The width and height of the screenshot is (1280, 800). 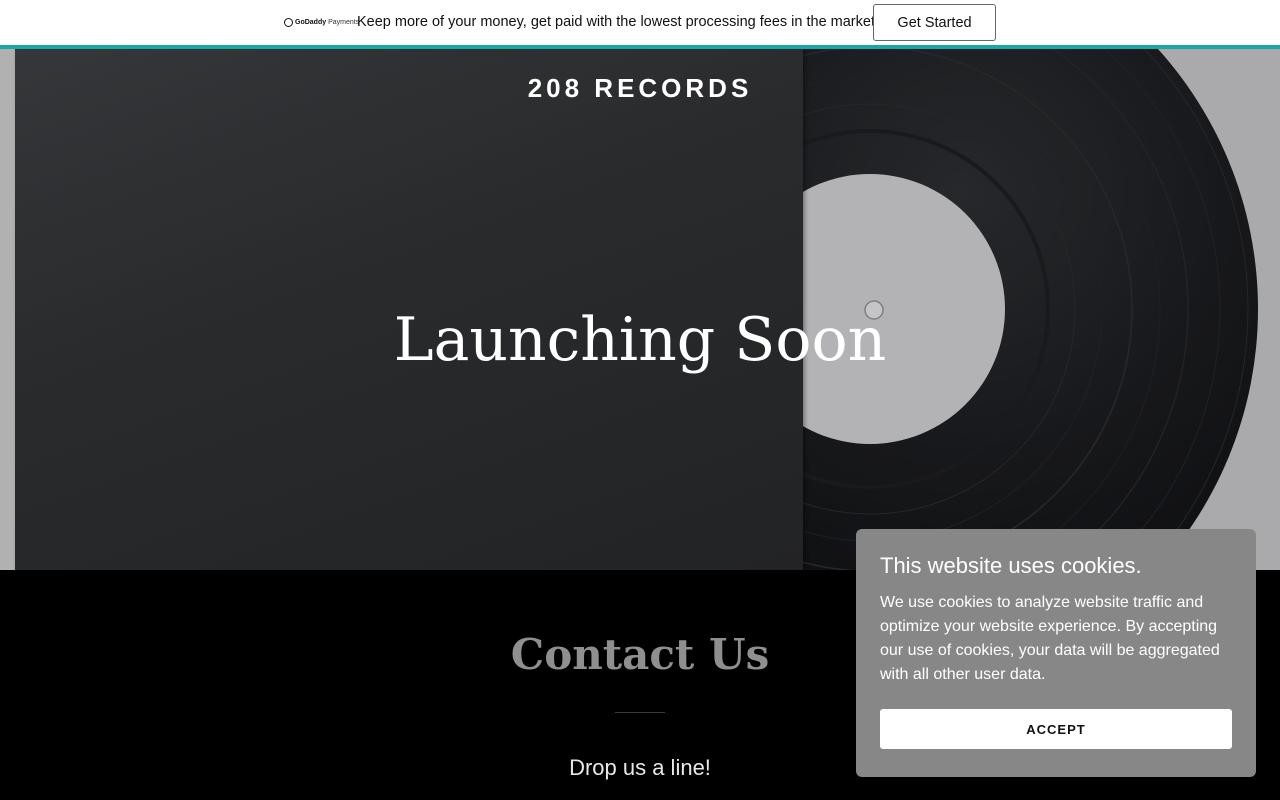 What do you see at coordinates (640, 340) in the screenshot?
I see `hero-heading: Launching Soon` at bounding box center [640, 340].